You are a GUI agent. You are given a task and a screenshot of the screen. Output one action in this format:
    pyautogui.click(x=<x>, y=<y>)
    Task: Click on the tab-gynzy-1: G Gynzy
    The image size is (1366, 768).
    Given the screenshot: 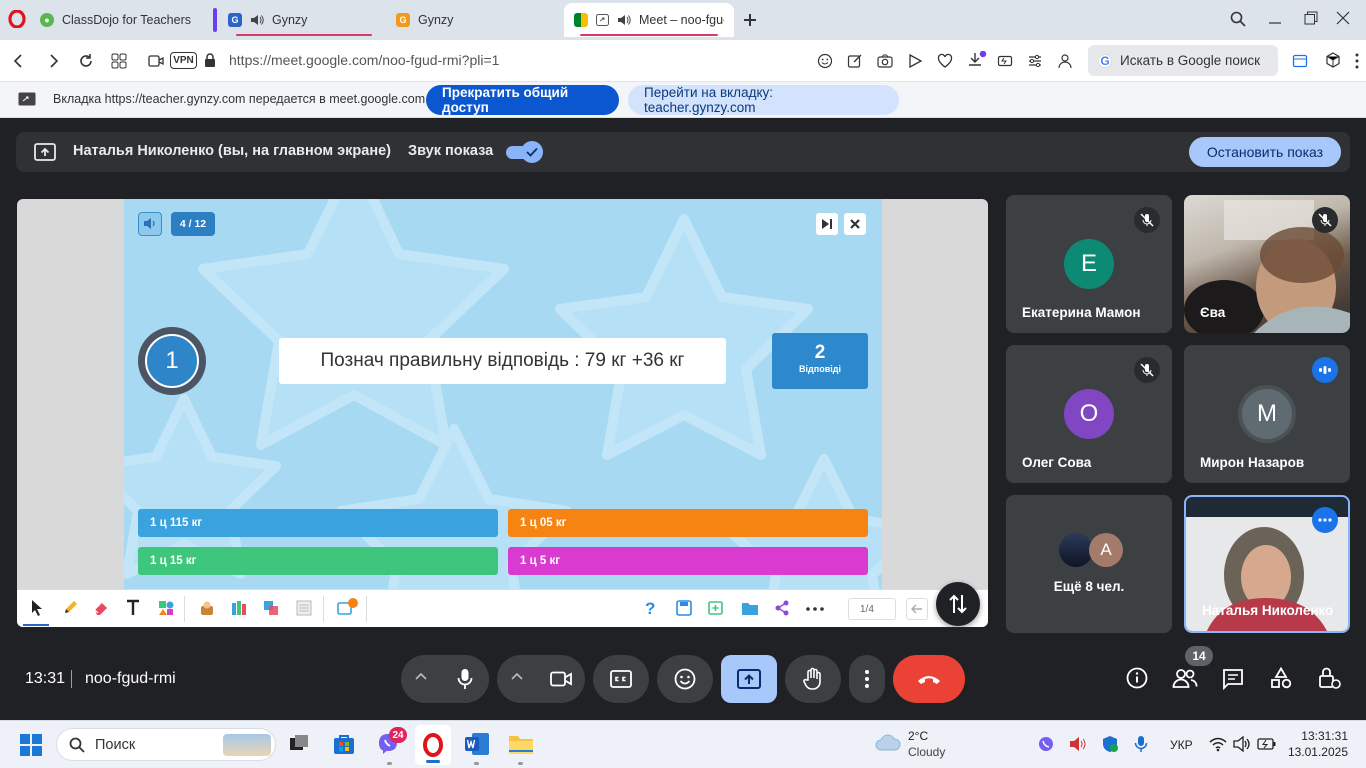 What is the action you would take?
    pyautogui.click(x=302, y=20)
    